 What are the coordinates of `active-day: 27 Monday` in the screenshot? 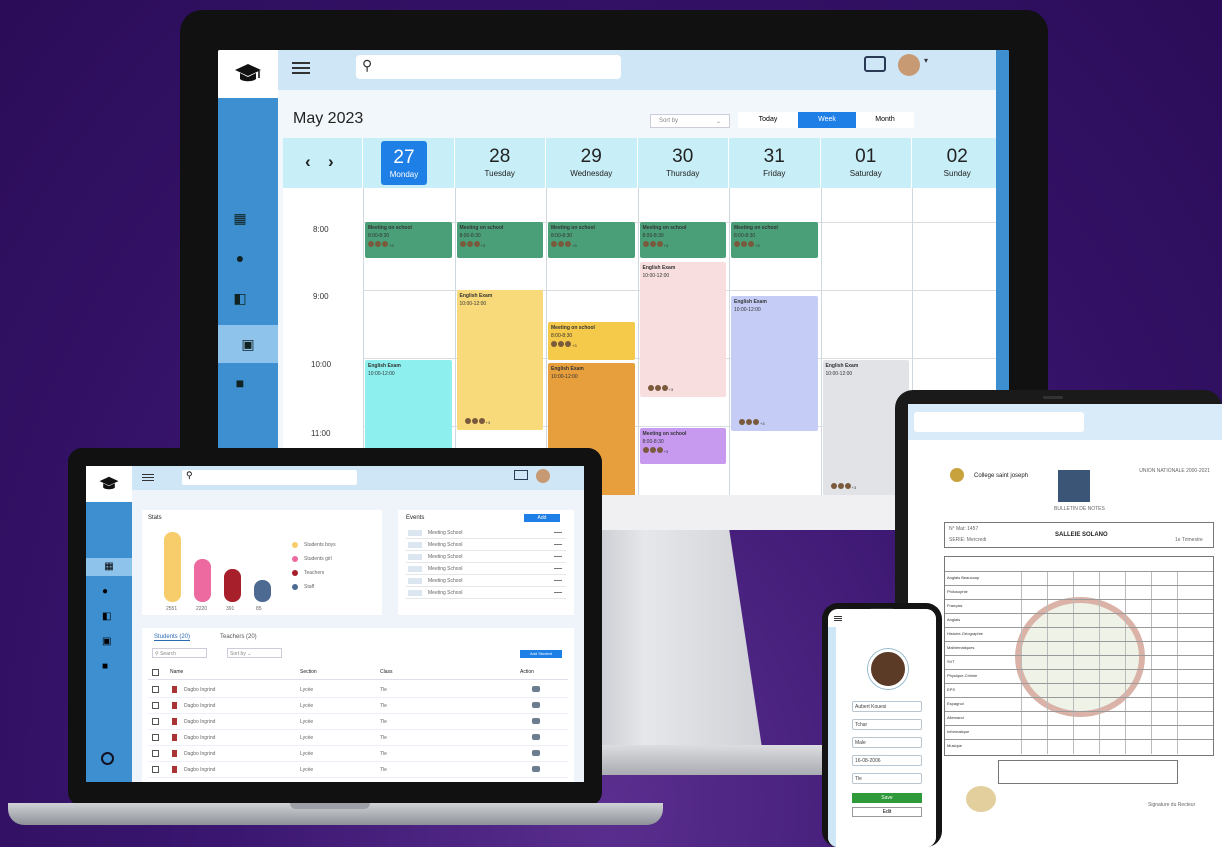 It's located at (404, 163).